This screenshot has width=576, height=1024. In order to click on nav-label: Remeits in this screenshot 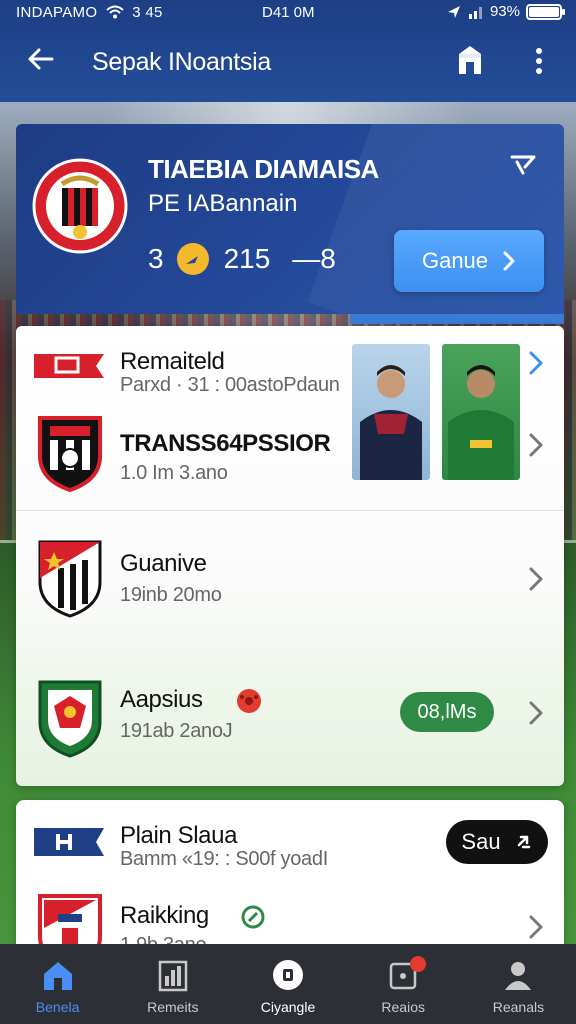, I will do `click(173, 1007)`.